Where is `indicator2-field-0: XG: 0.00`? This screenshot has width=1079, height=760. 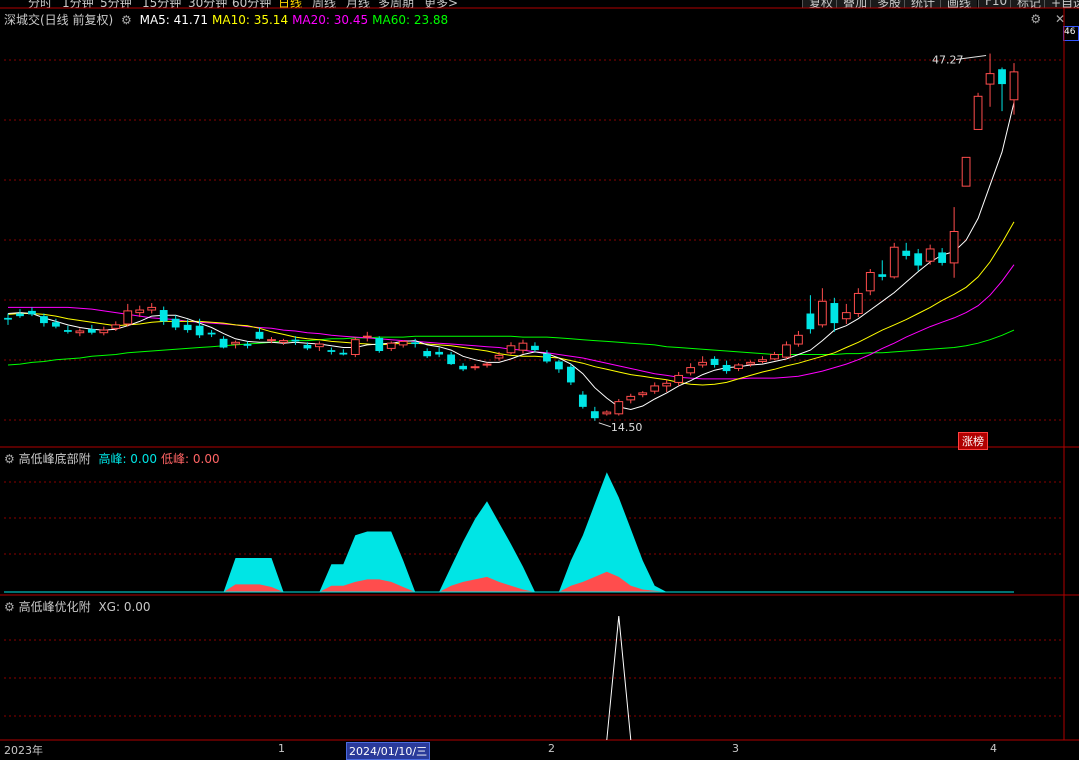 indicator2-field-0: XG: 0.00 is located at coordinates (124, 607).